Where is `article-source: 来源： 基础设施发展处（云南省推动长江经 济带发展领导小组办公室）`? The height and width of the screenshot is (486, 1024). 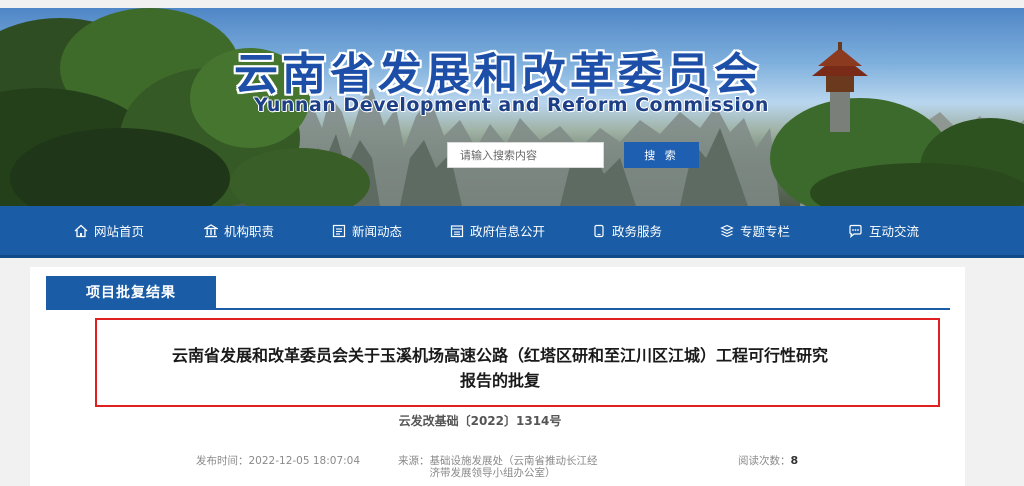 article-source: 来源： 基础设施发展处（云南省推动长江经 济带发展领导小组办公室） is located at coordinates (498, 467).